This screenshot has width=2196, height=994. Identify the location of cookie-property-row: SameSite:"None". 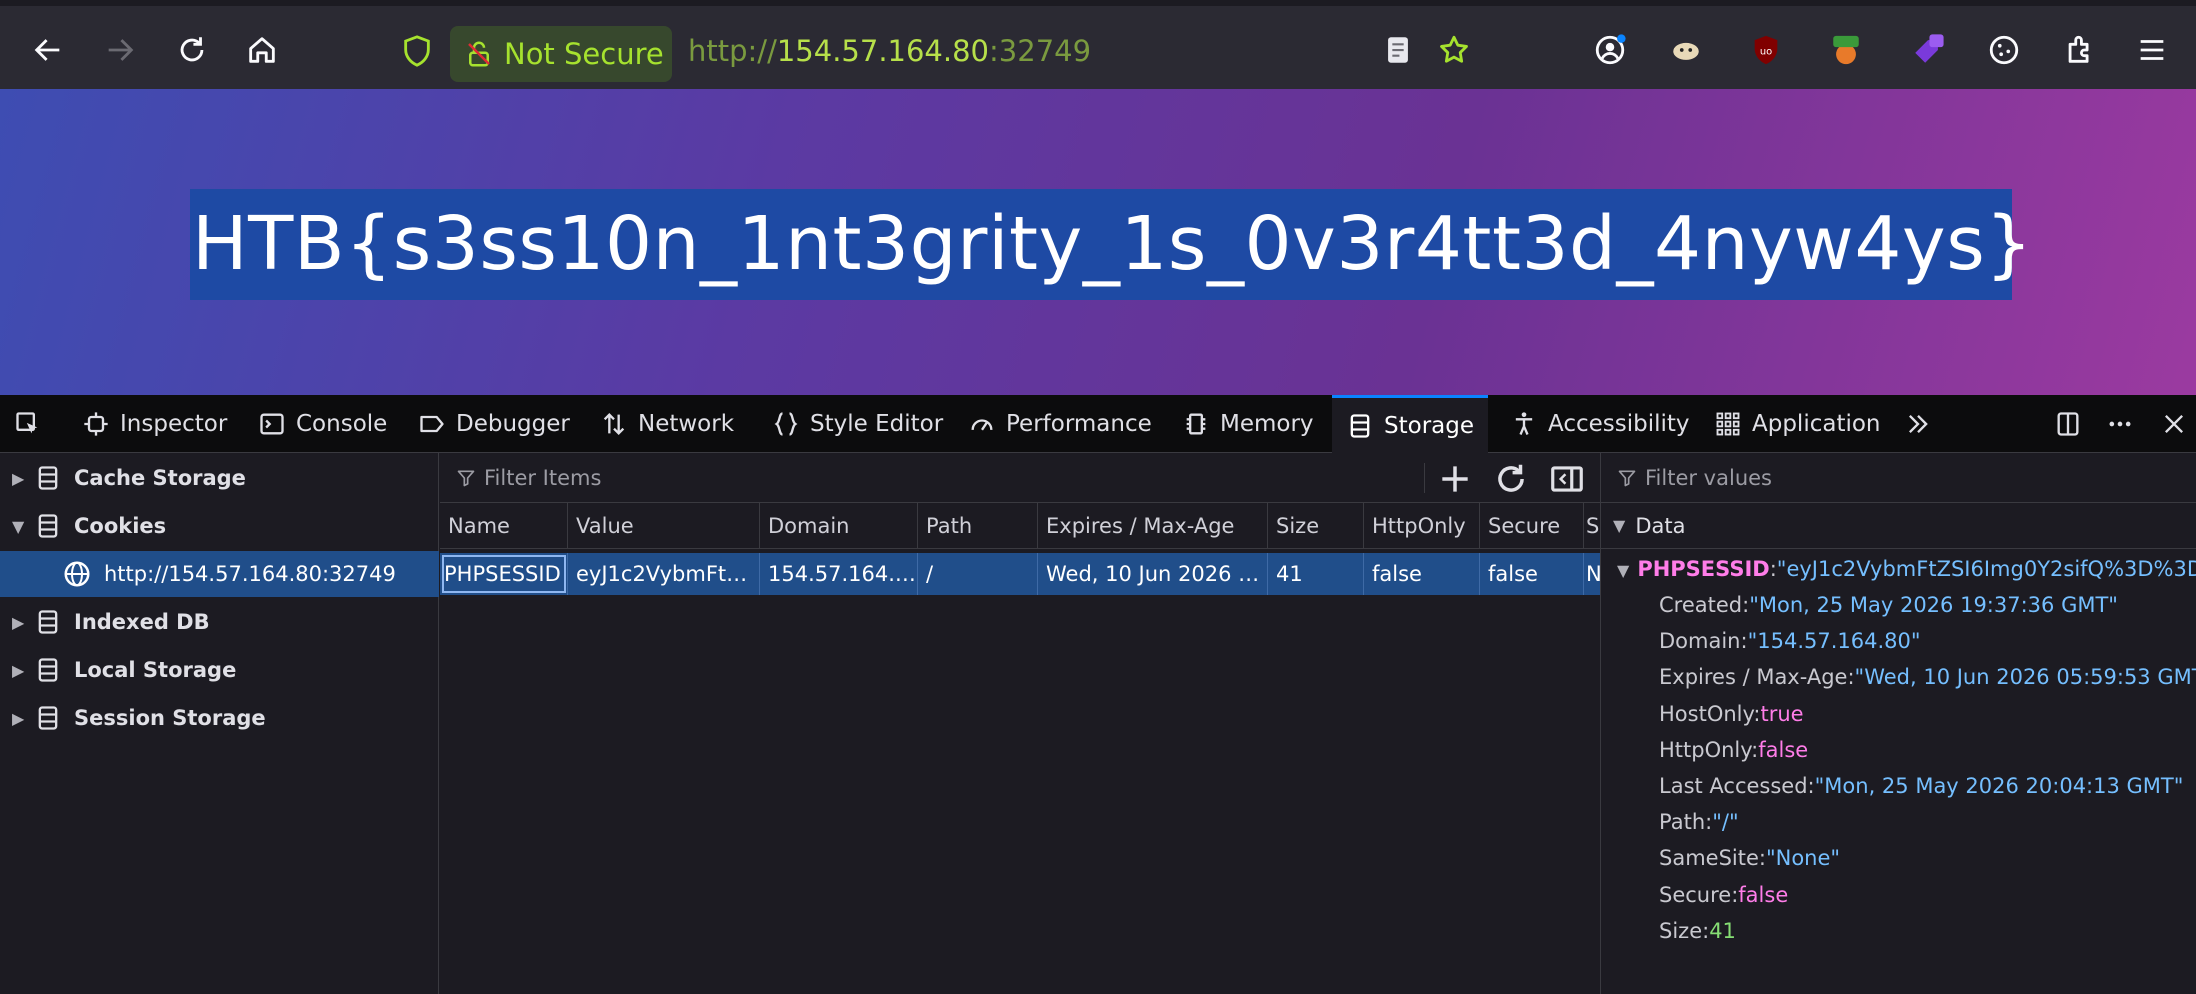
(1749, 858).